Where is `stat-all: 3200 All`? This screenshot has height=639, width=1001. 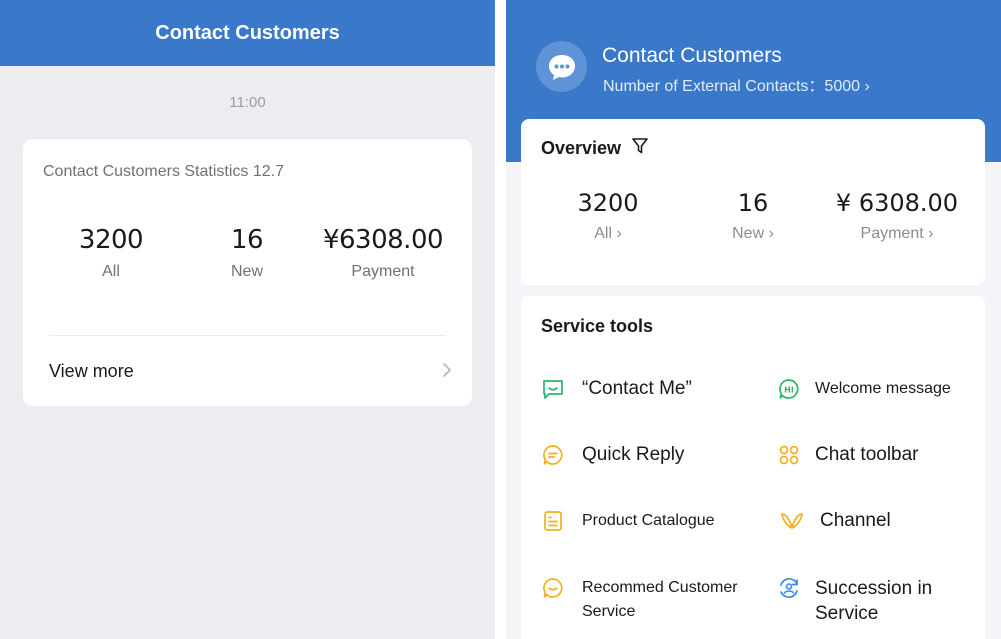 stat-all: 3200 All is located at coordinates (111, 253).